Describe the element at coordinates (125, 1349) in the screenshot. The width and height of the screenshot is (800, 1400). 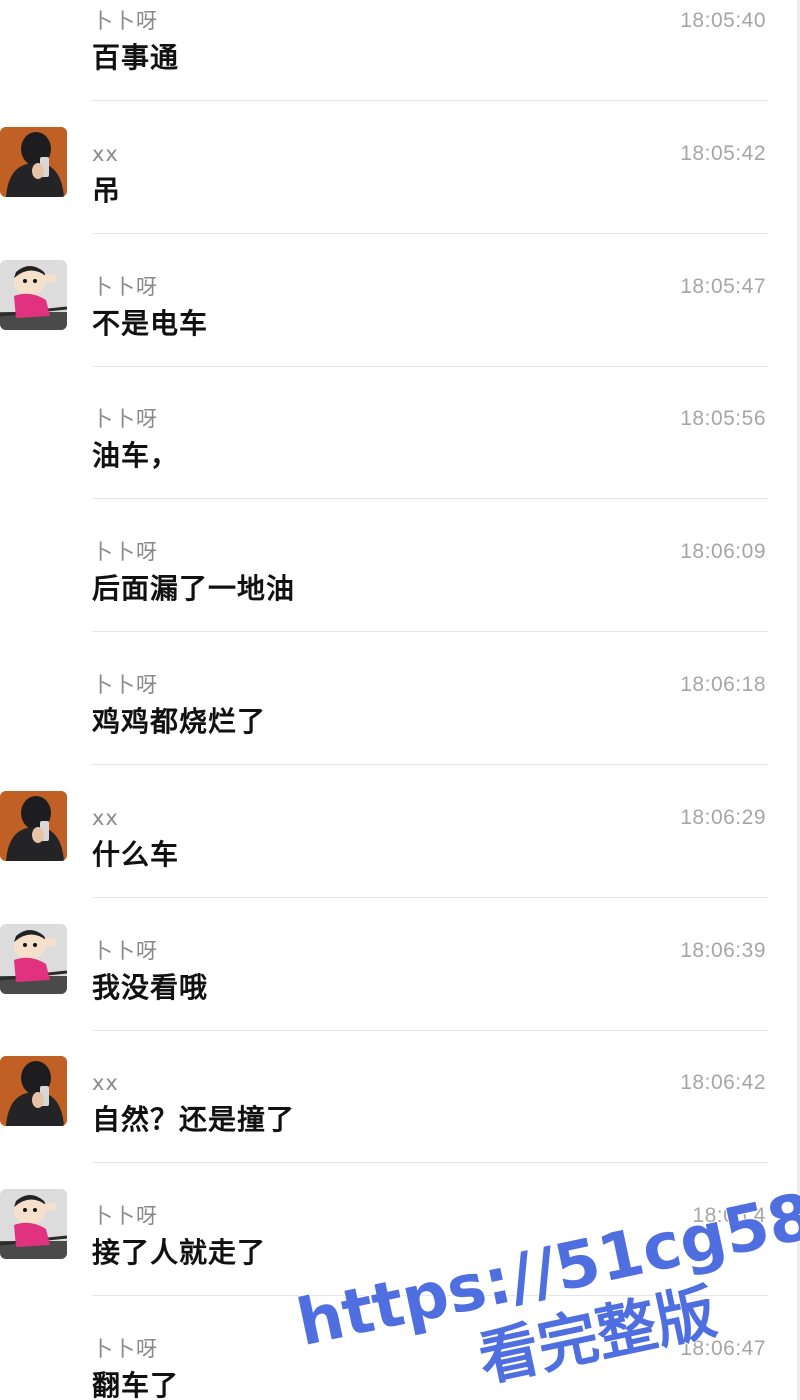
I see `sender-name: 卜卜呀` at that location.